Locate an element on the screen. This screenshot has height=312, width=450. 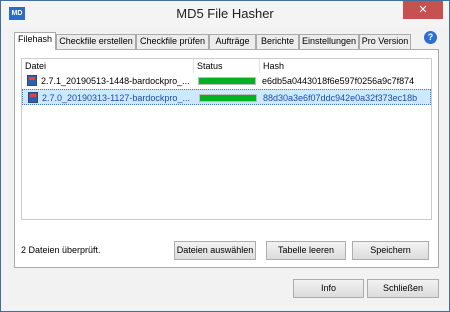
save-button: Speichern is located at coordinates (390, 250).